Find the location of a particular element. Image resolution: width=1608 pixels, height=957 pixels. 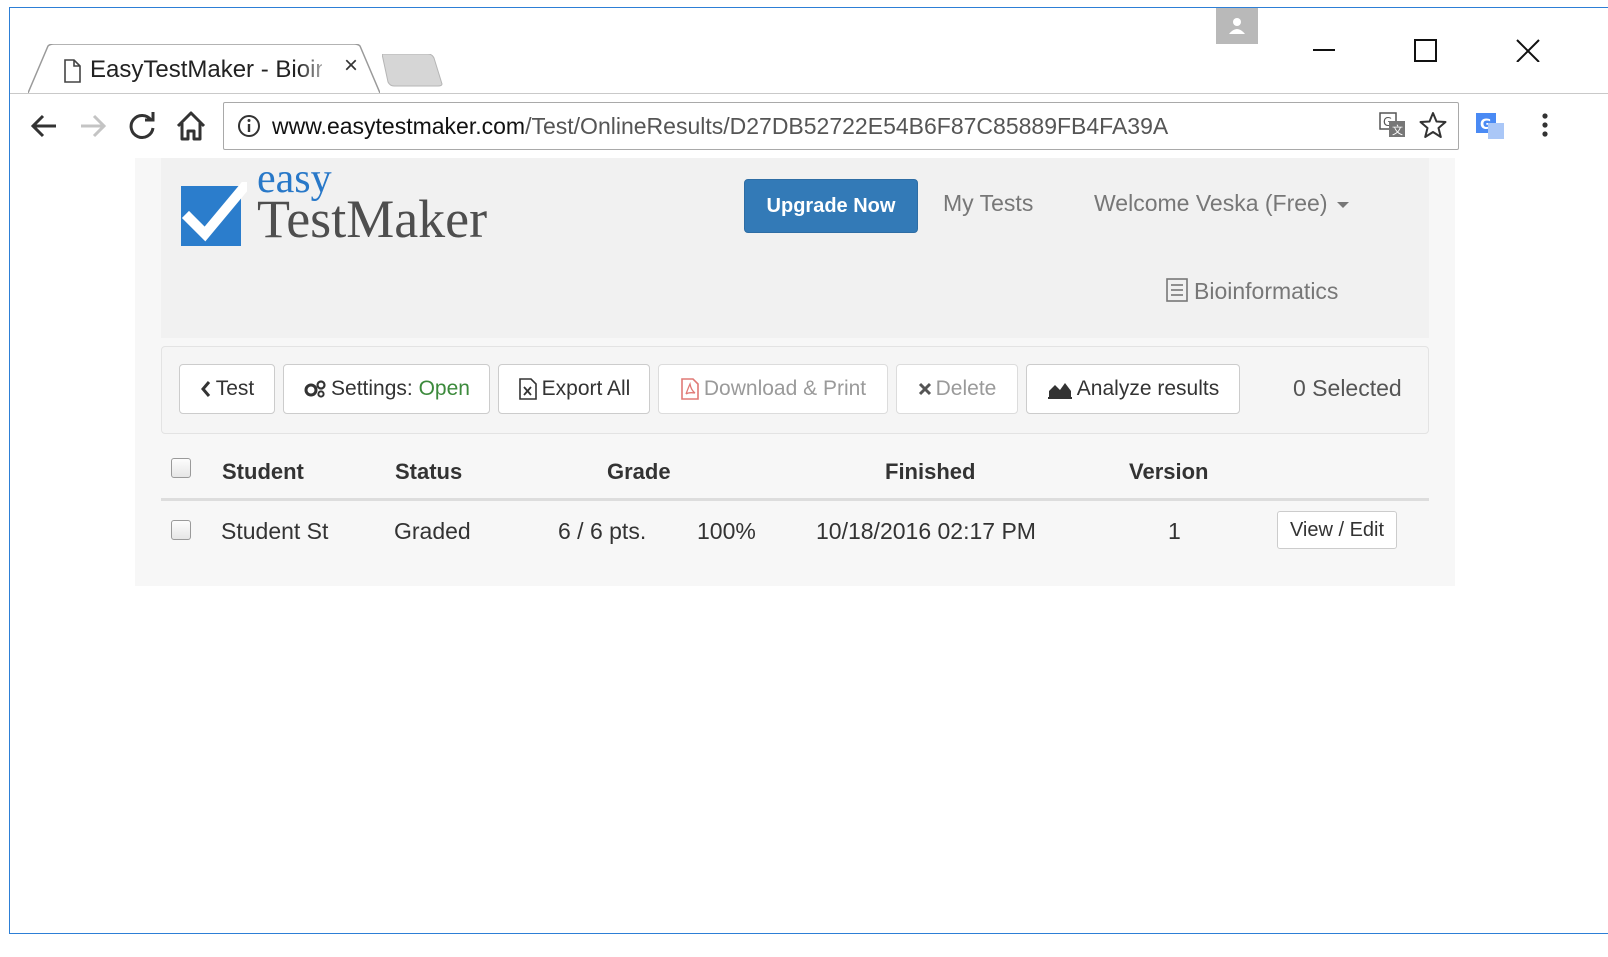

select-all-checkbox is located at coordinates (181, 468).